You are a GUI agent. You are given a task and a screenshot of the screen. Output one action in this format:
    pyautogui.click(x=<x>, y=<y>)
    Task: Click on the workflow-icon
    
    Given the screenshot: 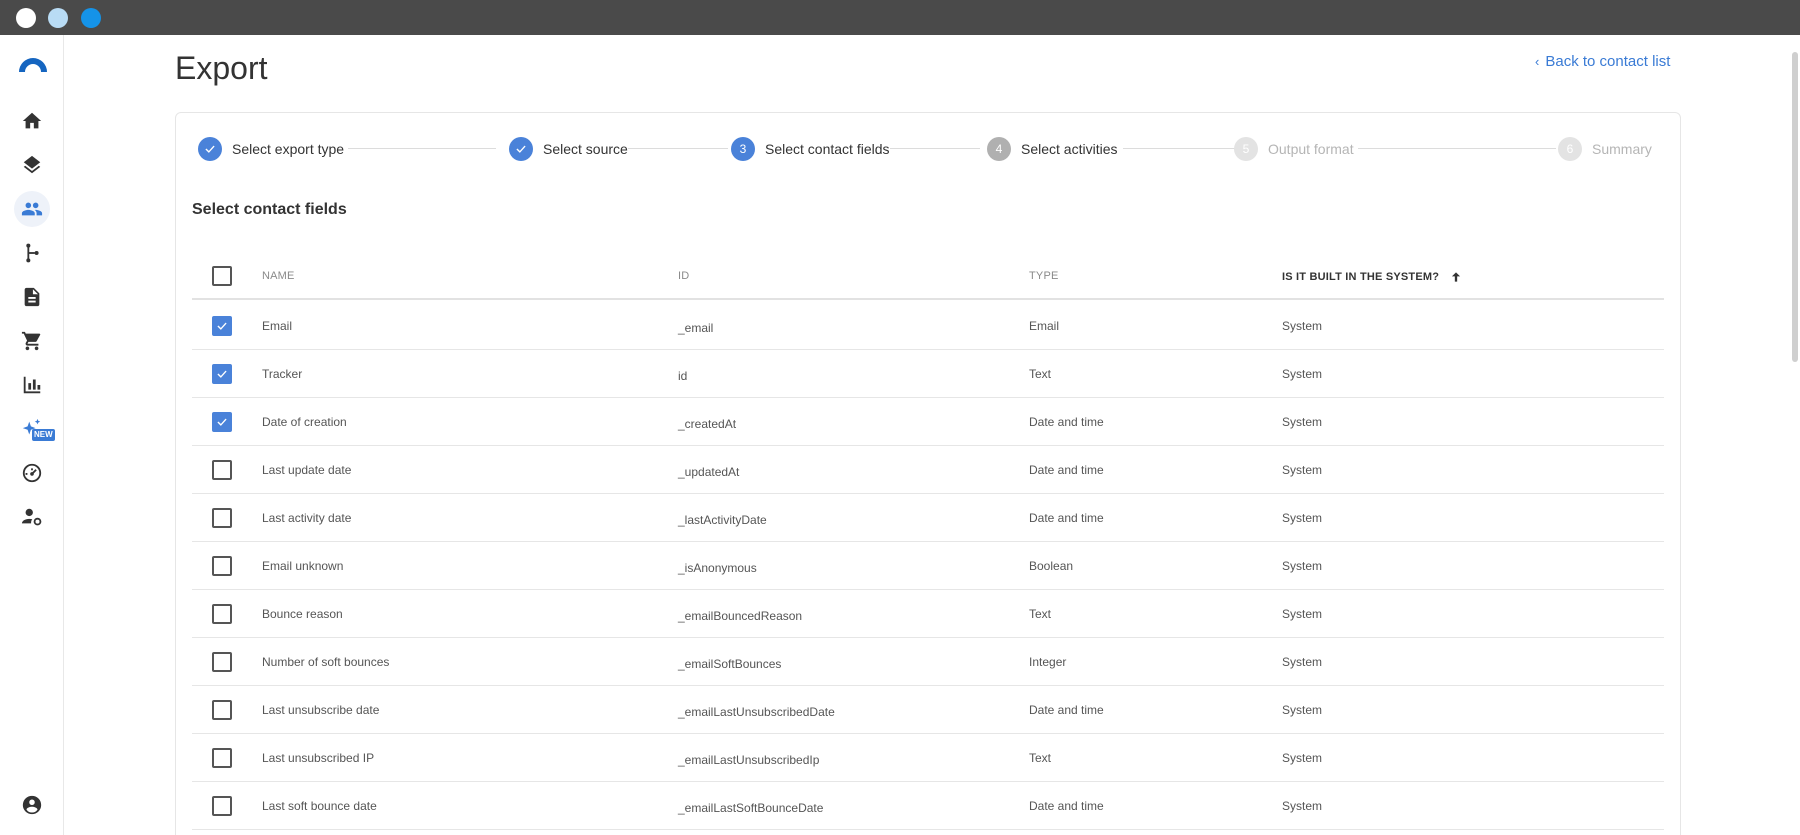 What is the action you would take?
    pyautogui.click(x=32, y=253)
    